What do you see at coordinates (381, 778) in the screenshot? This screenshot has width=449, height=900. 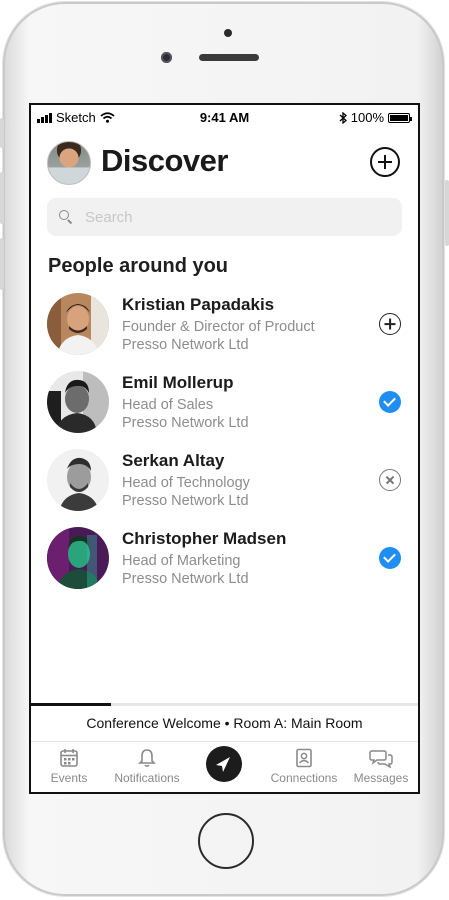 I see `tab-label: Messages` at bounding box center [381, 778].